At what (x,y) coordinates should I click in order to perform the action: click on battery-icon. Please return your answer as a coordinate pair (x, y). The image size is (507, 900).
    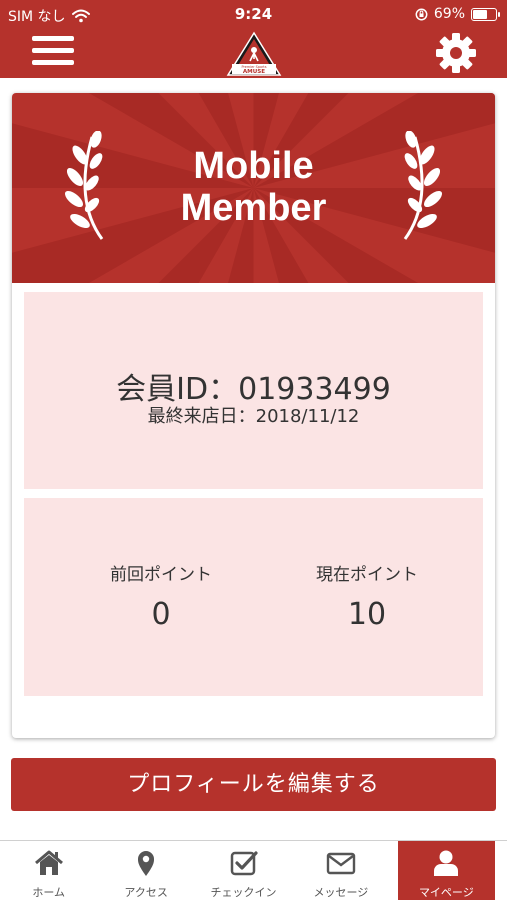
    Looking at the image, I should click on (485, 14).